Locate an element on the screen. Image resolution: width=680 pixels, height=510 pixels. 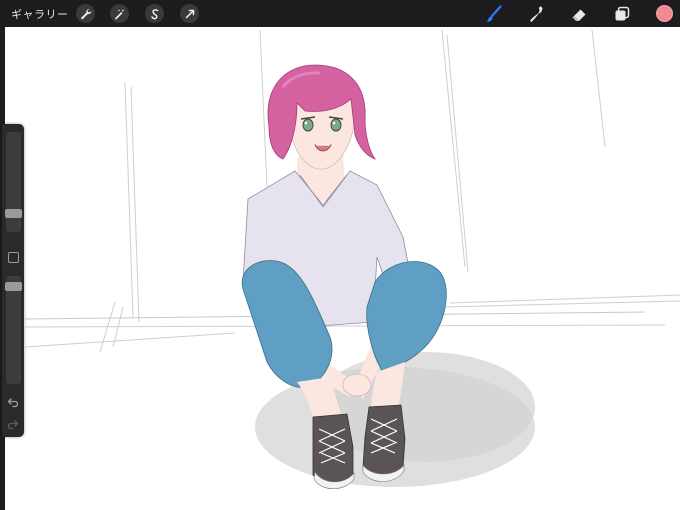
transform-arrow-icon is located at coordinates (189, 13).